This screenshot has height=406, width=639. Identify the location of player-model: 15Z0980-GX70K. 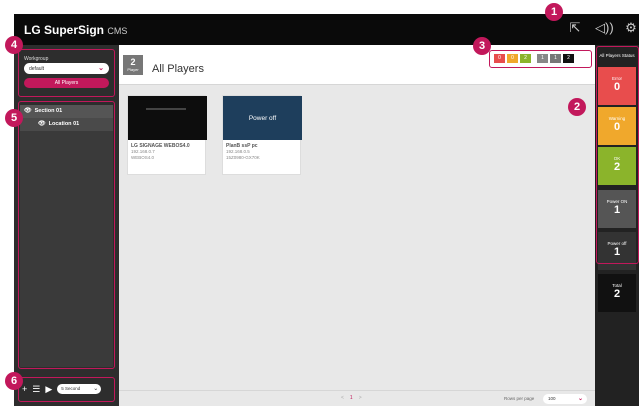
(243, 157).